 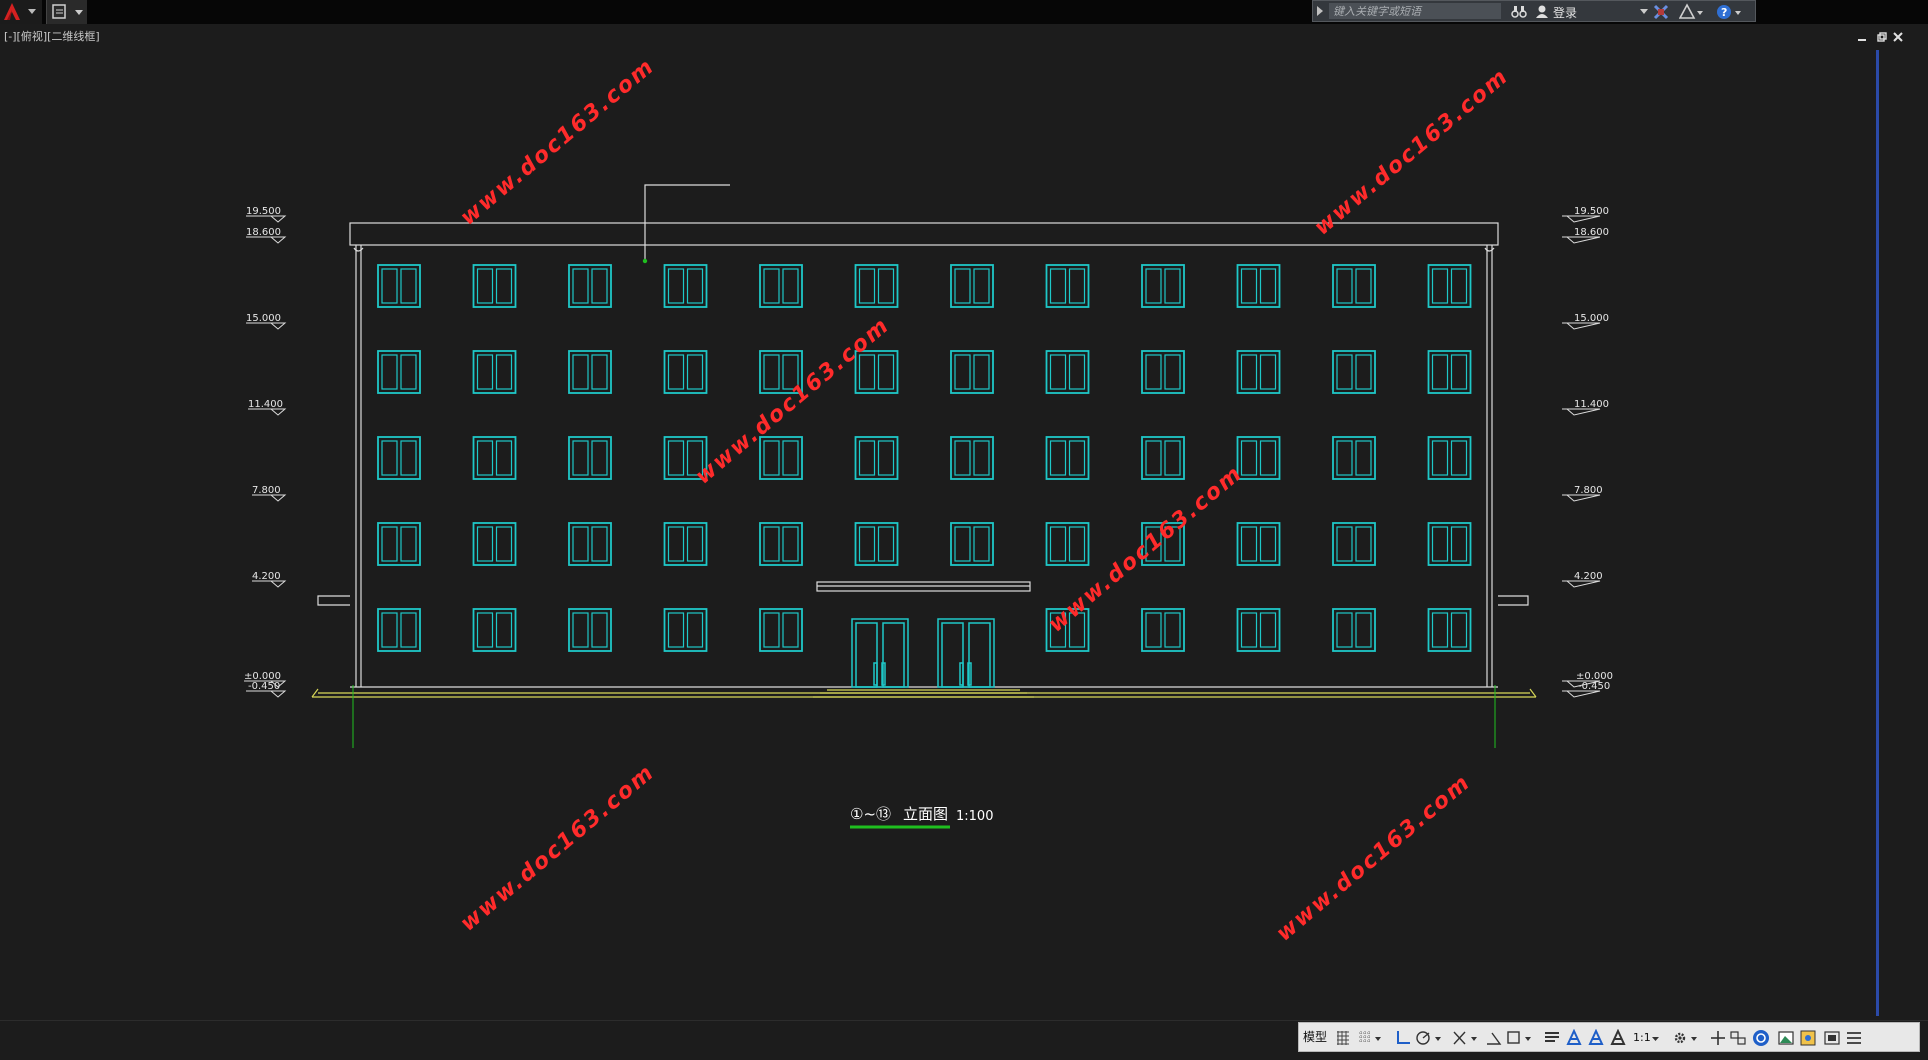 What do you see at coordinates (1854, 1038) in the screenshot?
I see `customization-menu-icon` at bounding box center [1854, 1038].